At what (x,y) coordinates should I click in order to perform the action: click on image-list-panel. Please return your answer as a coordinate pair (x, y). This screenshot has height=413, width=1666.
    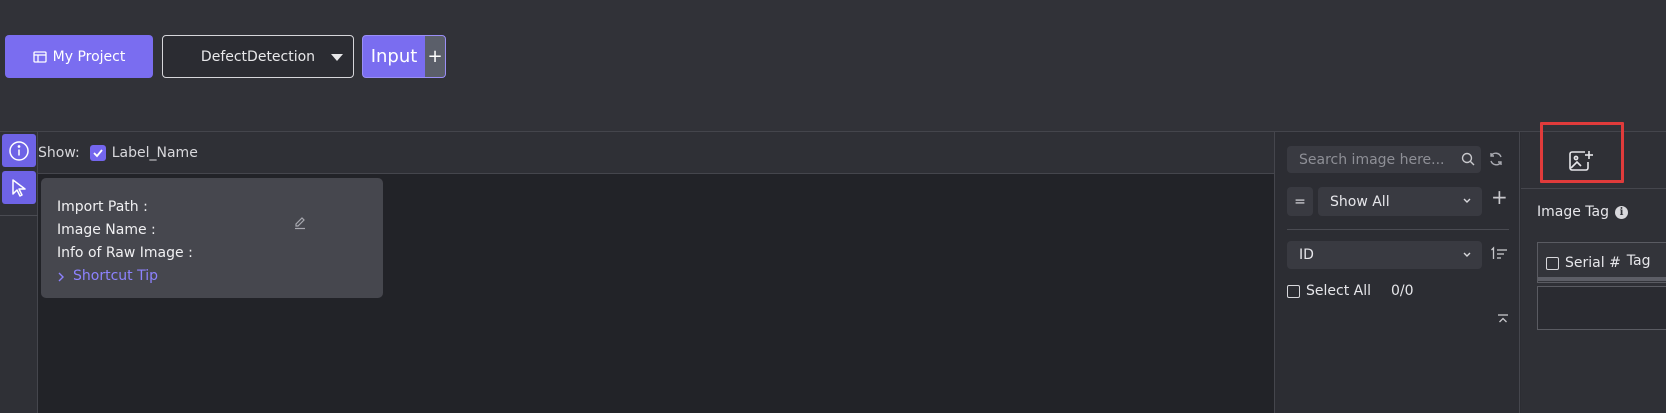
    Looking at the image, I should click on (1397, 272).